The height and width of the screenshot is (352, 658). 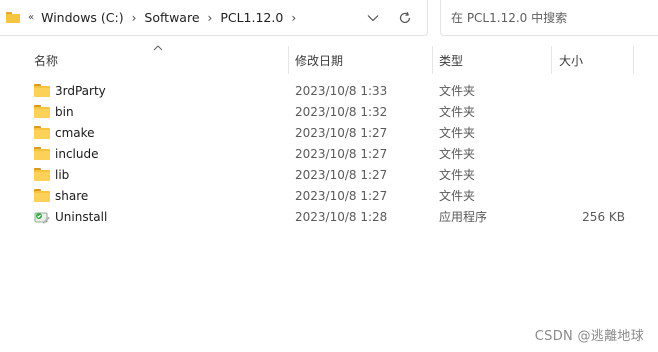 I want to click on file-date: 2023/10/8 1:28, so click(x=341, y=216).